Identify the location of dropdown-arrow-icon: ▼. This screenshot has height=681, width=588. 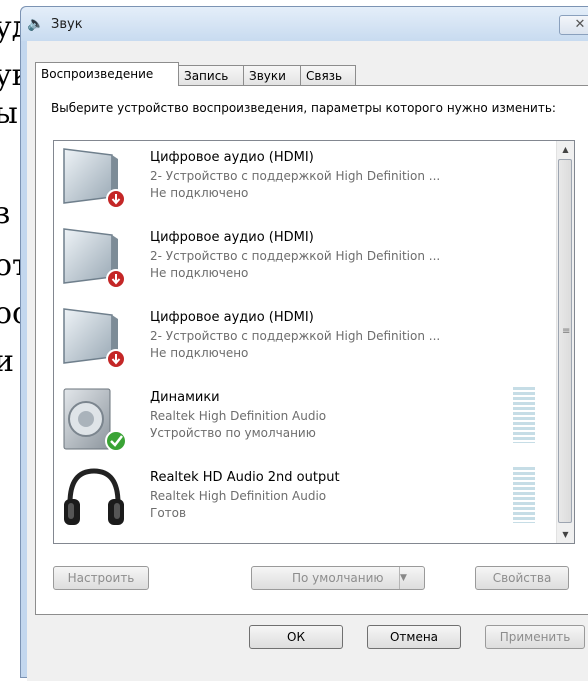
(411, 578).